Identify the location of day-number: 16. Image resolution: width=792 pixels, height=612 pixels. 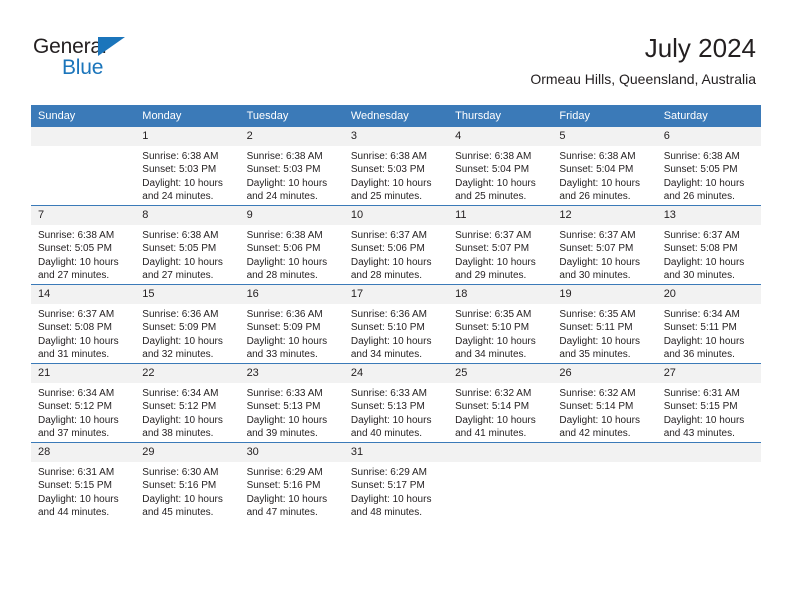
(291, 294).